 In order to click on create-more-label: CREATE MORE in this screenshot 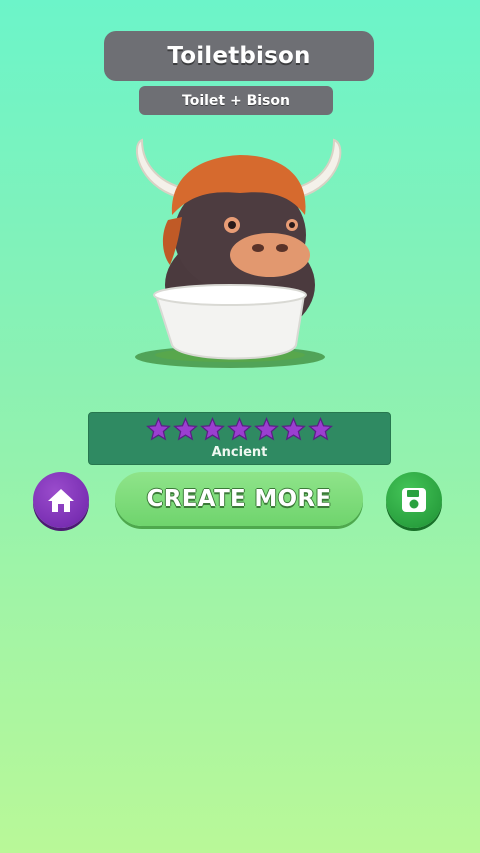, I will do `click(239, 499)`.